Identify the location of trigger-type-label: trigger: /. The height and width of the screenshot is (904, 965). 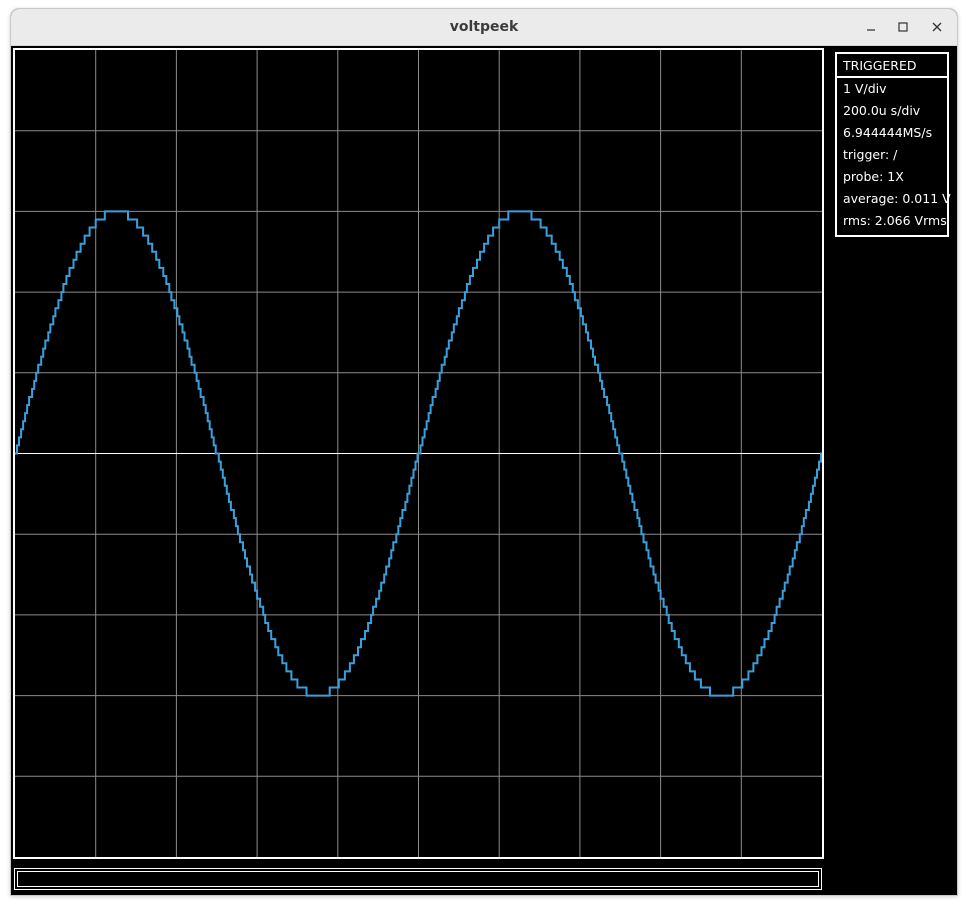
(870, 154).